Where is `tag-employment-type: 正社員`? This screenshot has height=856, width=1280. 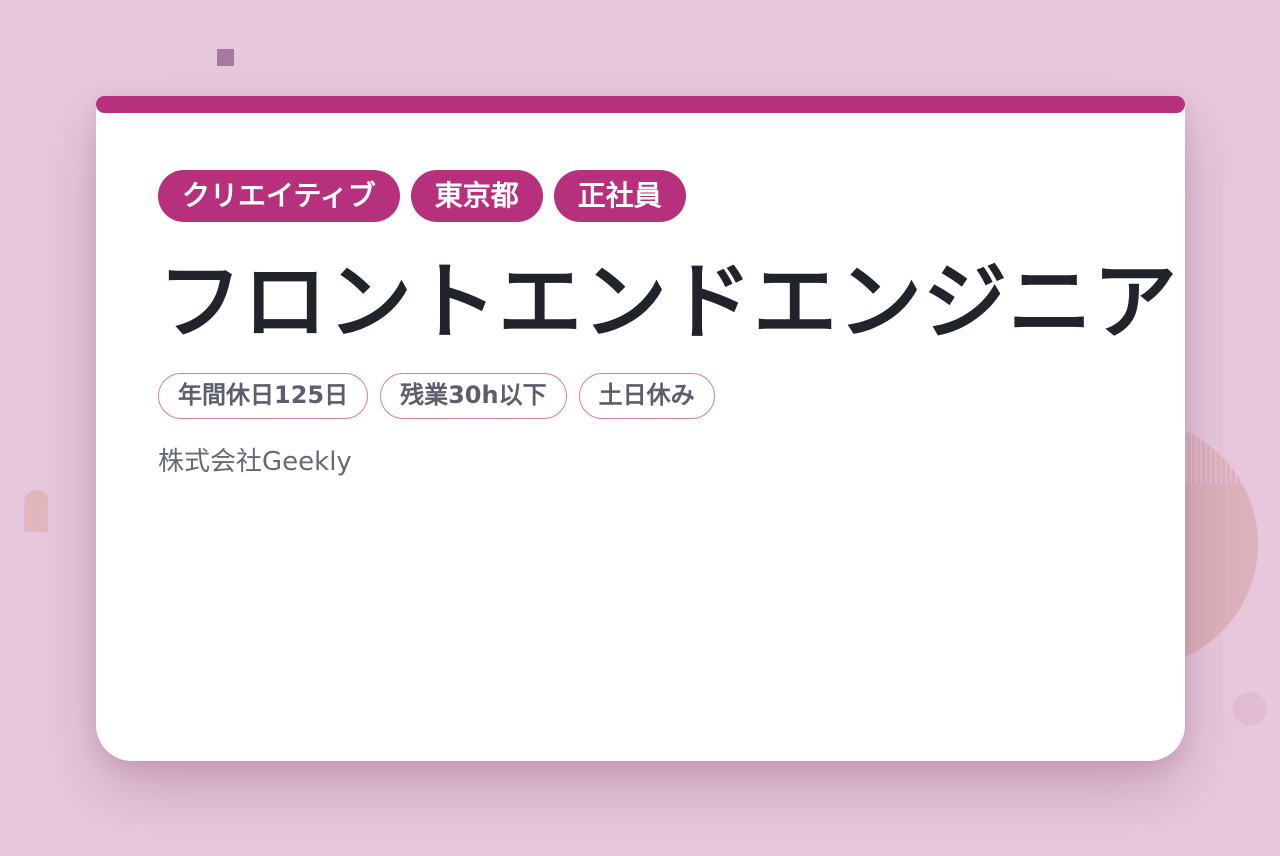
tag-employment-type: 正社員 is located at coordinates (619, 196).